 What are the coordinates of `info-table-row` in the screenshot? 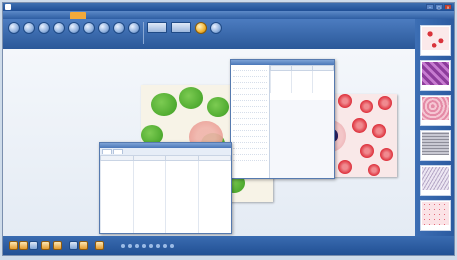 It's located at (302, 90).